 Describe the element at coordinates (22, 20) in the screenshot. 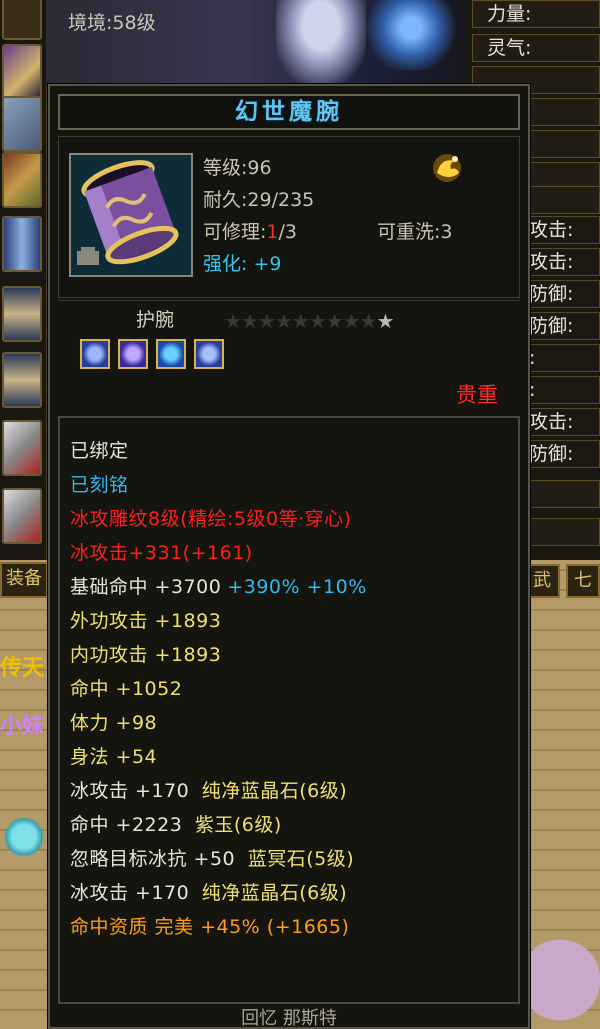

I see `equip-slot` at that location.